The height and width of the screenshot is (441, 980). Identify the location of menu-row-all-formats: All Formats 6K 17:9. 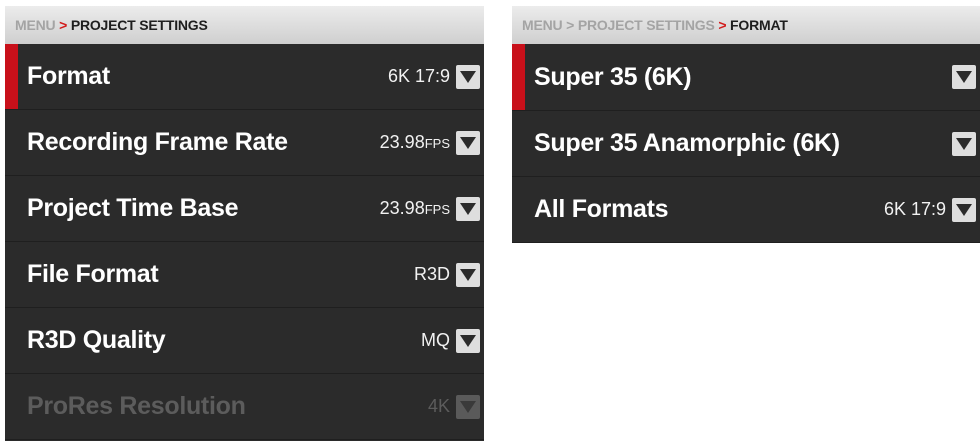
(746, 210).